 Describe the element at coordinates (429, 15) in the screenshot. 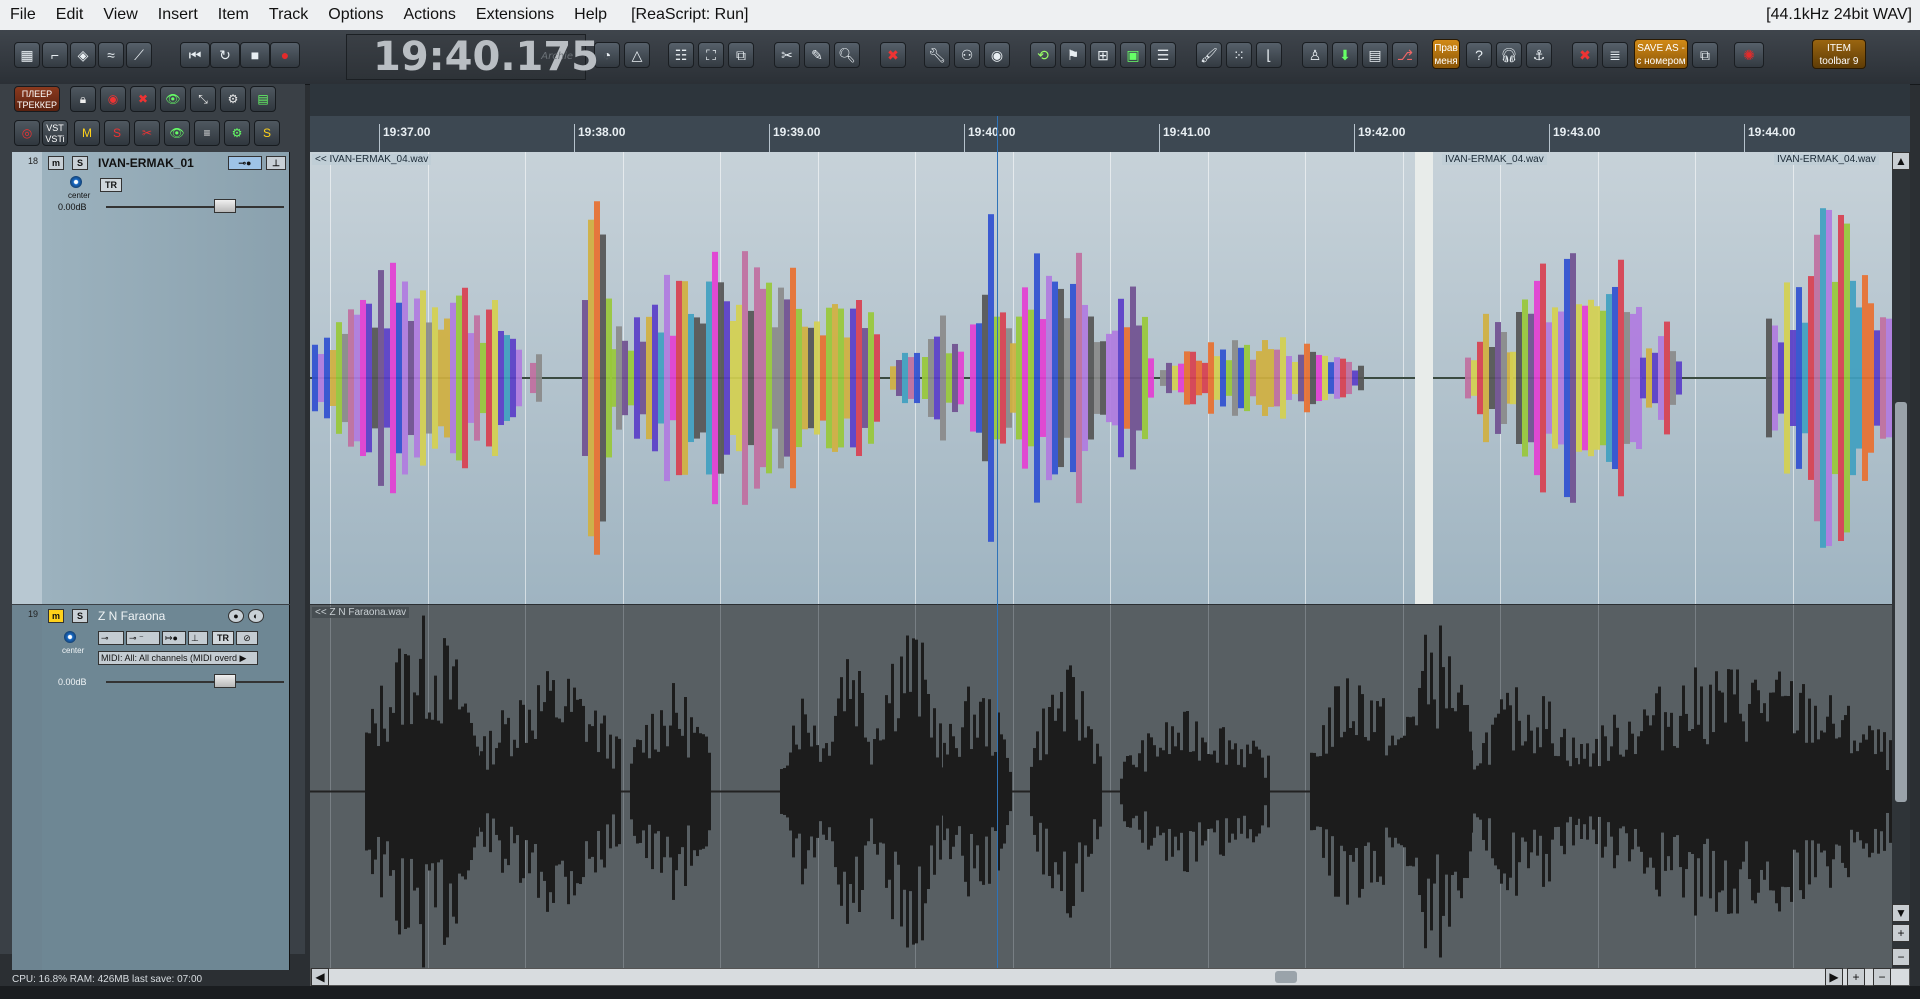

I see `menu-actions: Actions` at that location.